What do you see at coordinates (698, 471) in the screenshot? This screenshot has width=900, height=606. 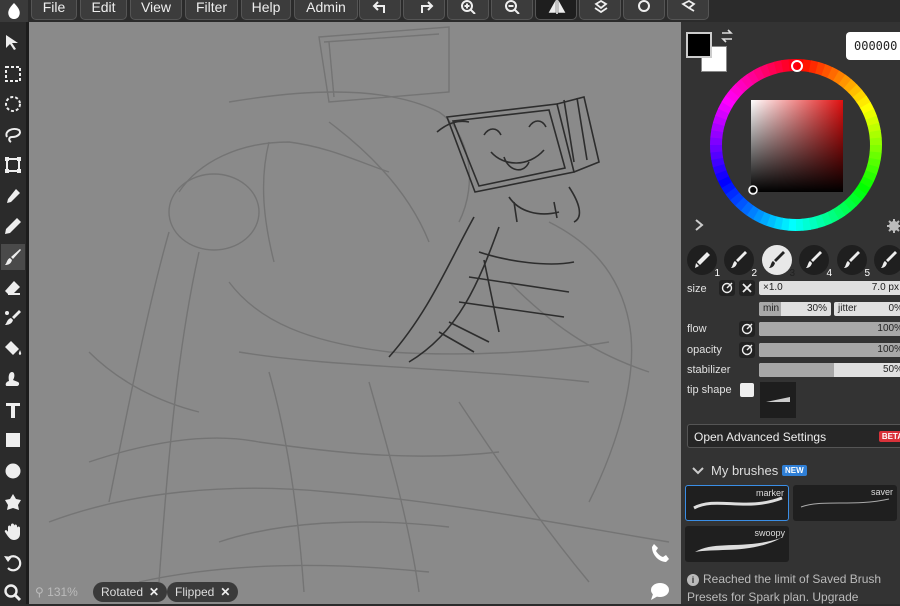 I see `chevron-down-icon` at bounding box center [698, 471].